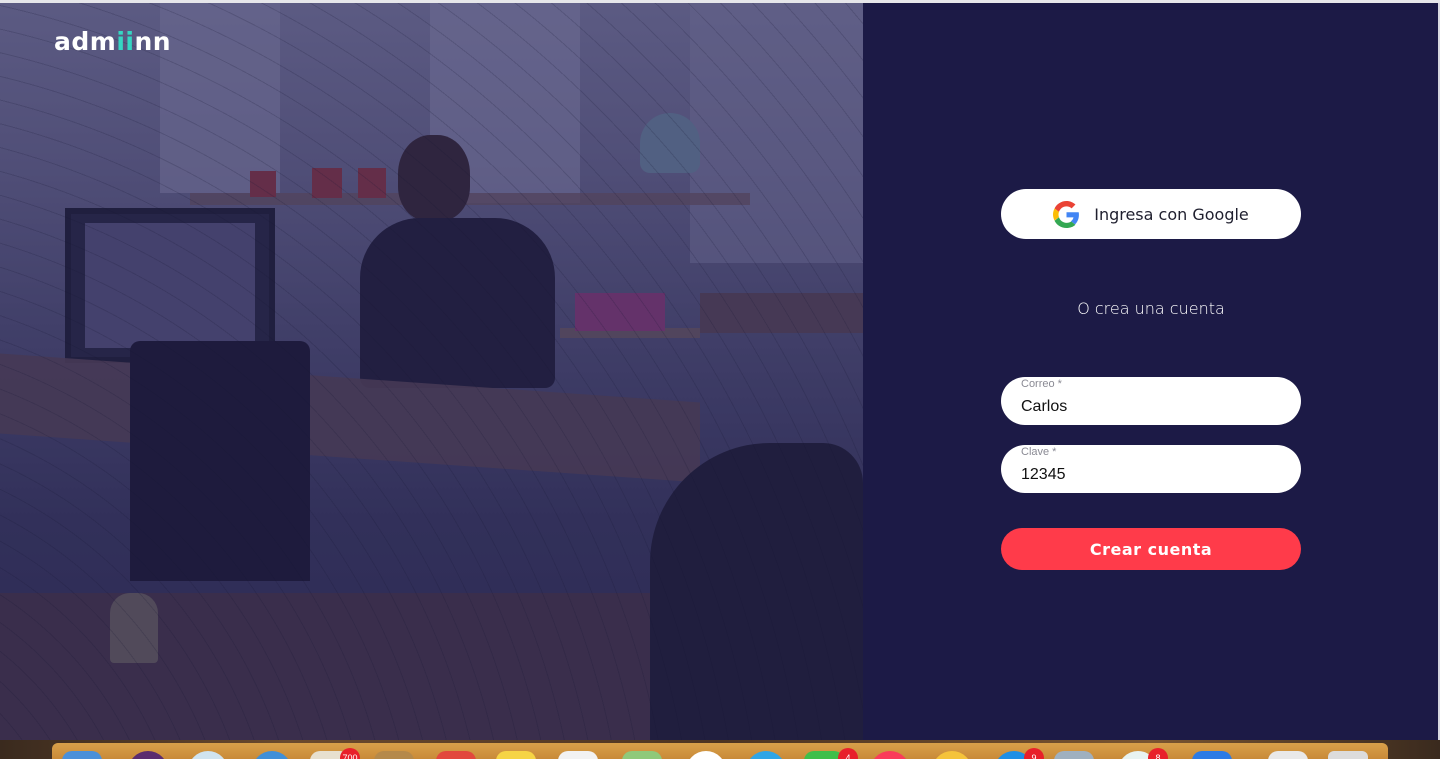  Describe the element at coordinates (1151, 549) in the screenshot. I see `create-account-button: Crear cuenta` at that location.